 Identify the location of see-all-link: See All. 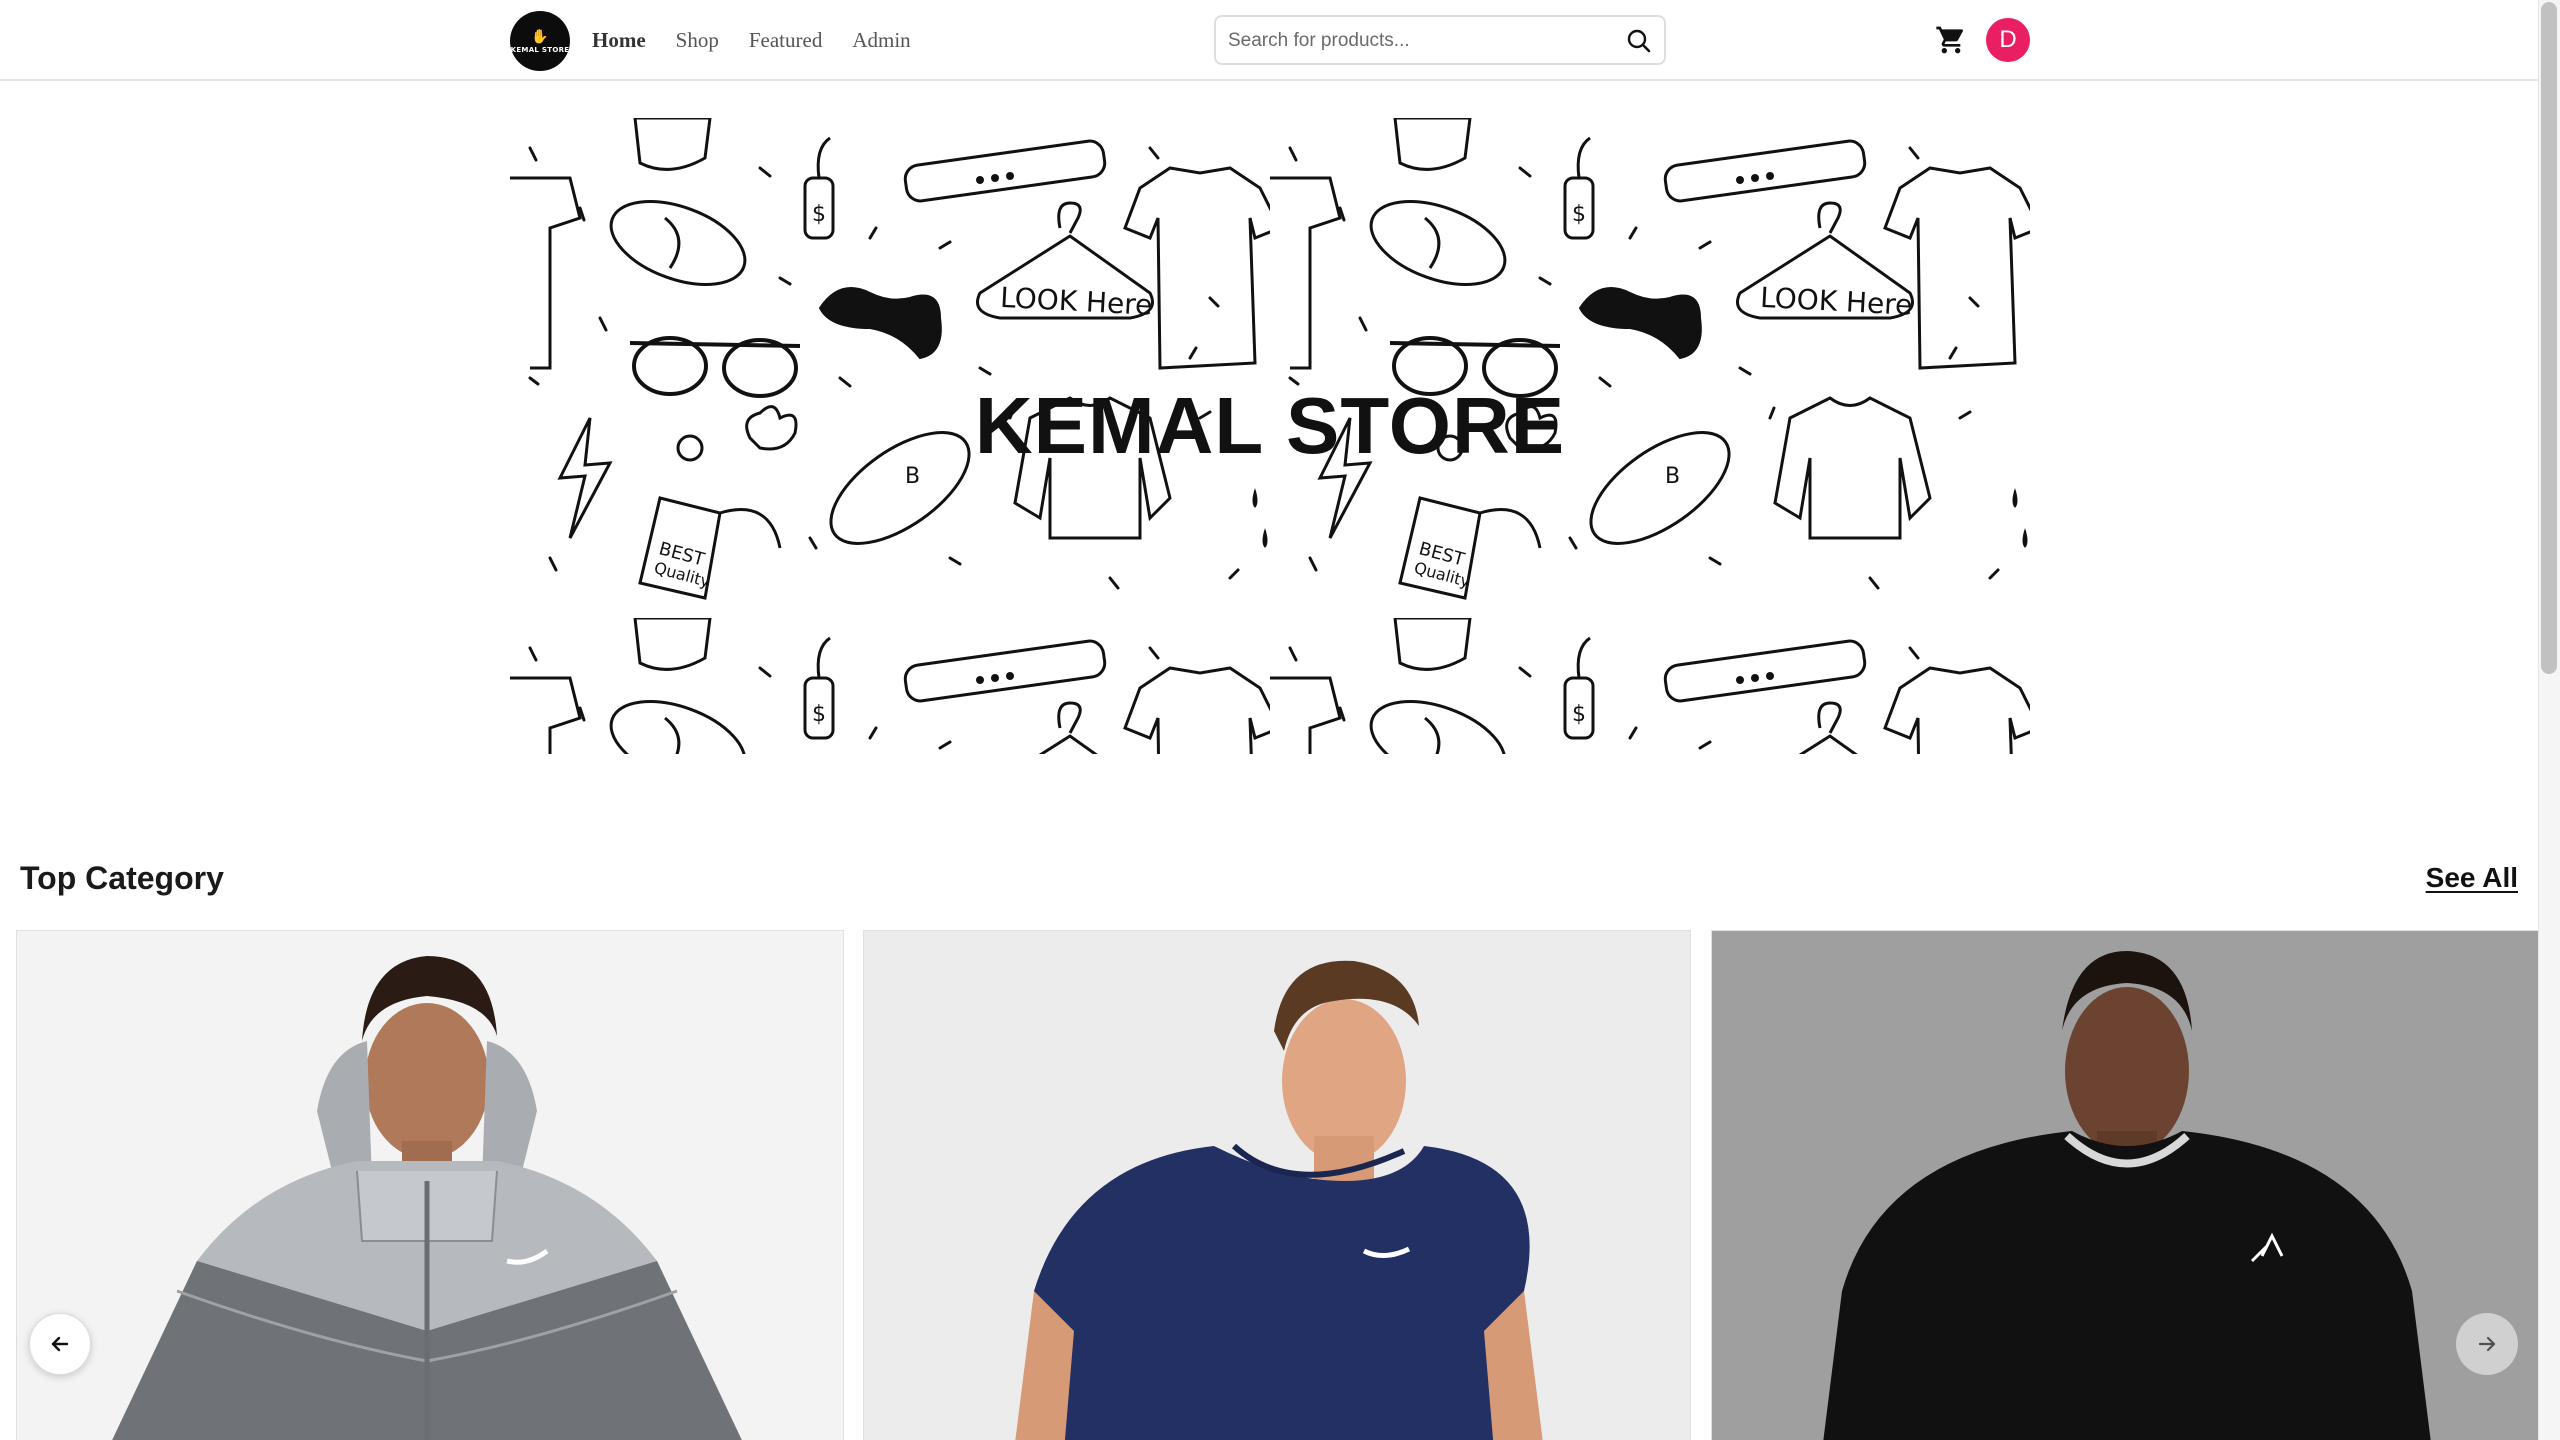
(2472, 878).